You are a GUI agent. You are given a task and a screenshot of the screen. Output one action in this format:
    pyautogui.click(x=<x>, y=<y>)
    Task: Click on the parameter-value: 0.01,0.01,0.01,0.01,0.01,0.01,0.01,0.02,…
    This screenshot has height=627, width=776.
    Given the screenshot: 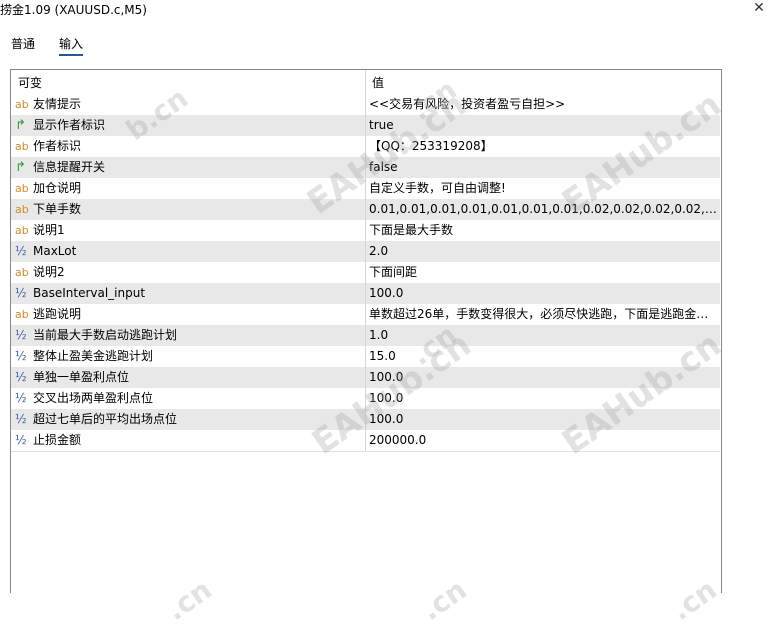 What is the action you would take?
    pyautogui.click(x=543, y=209)
    